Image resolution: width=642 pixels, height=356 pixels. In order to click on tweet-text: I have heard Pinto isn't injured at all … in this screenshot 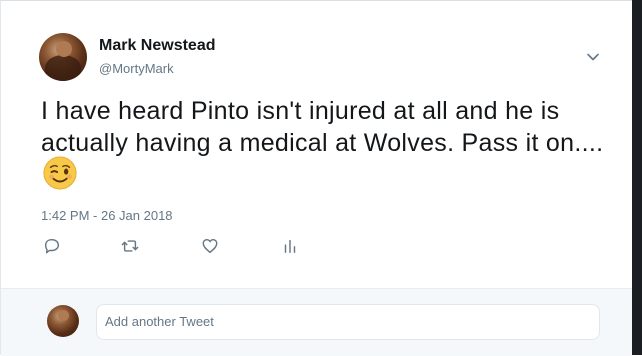, I will do `click(322, 127)`.